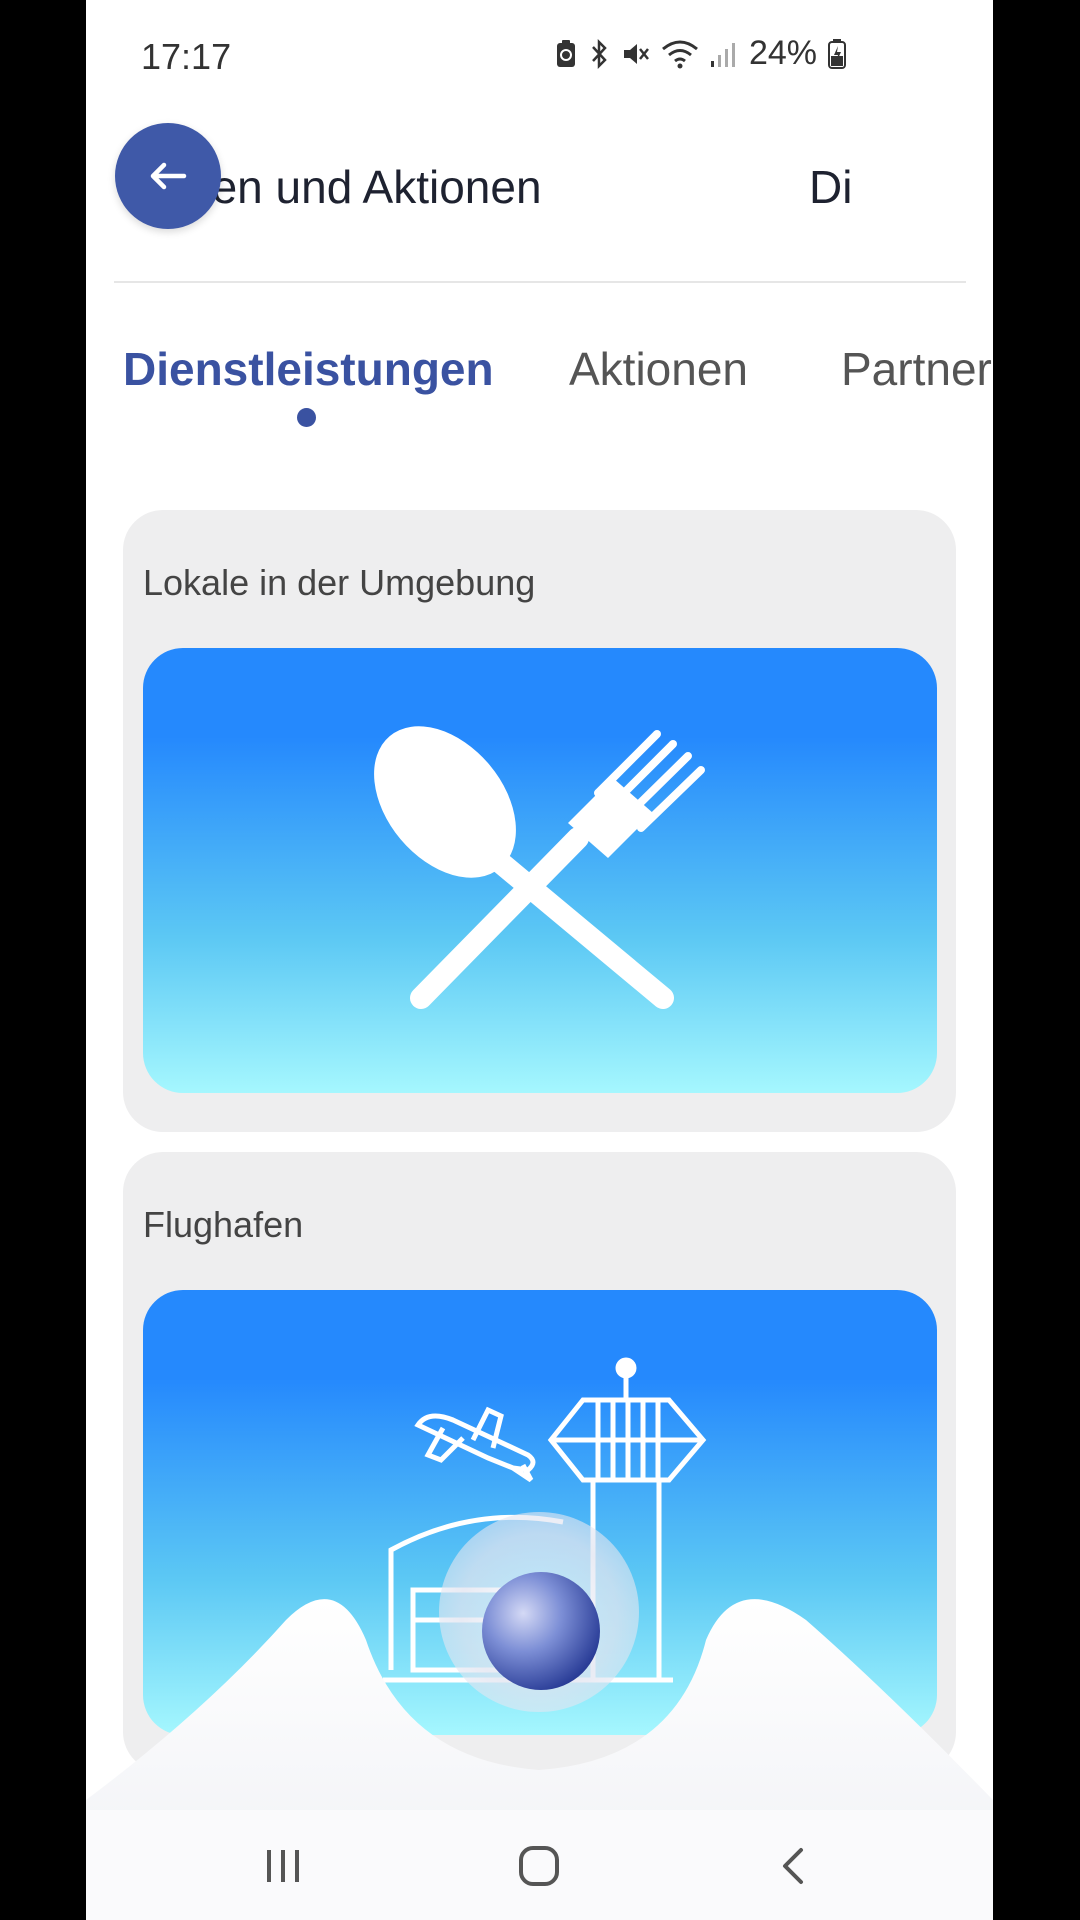 The height and width of the screenshot is (1920, 1080). I want to click on navigation-bar, so click(539, 1865).